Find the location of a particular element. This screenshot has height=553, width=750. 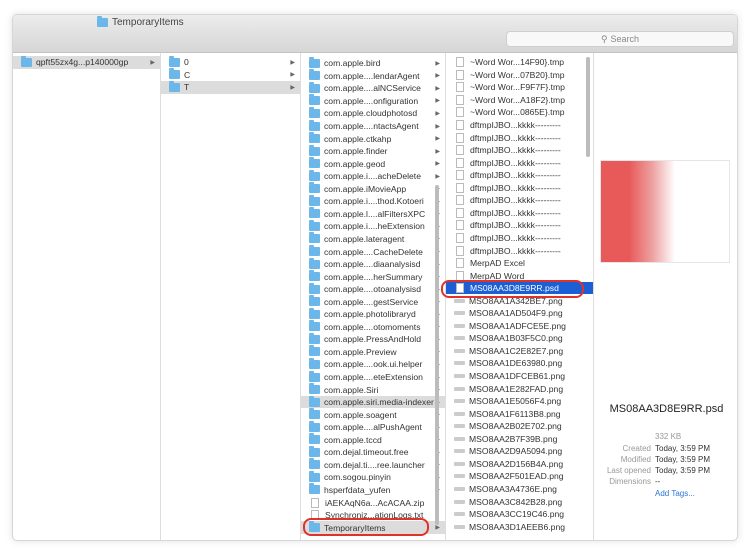

list-item: com.apple.i....acheDelete ▶ is located at coordinates (373, 176).